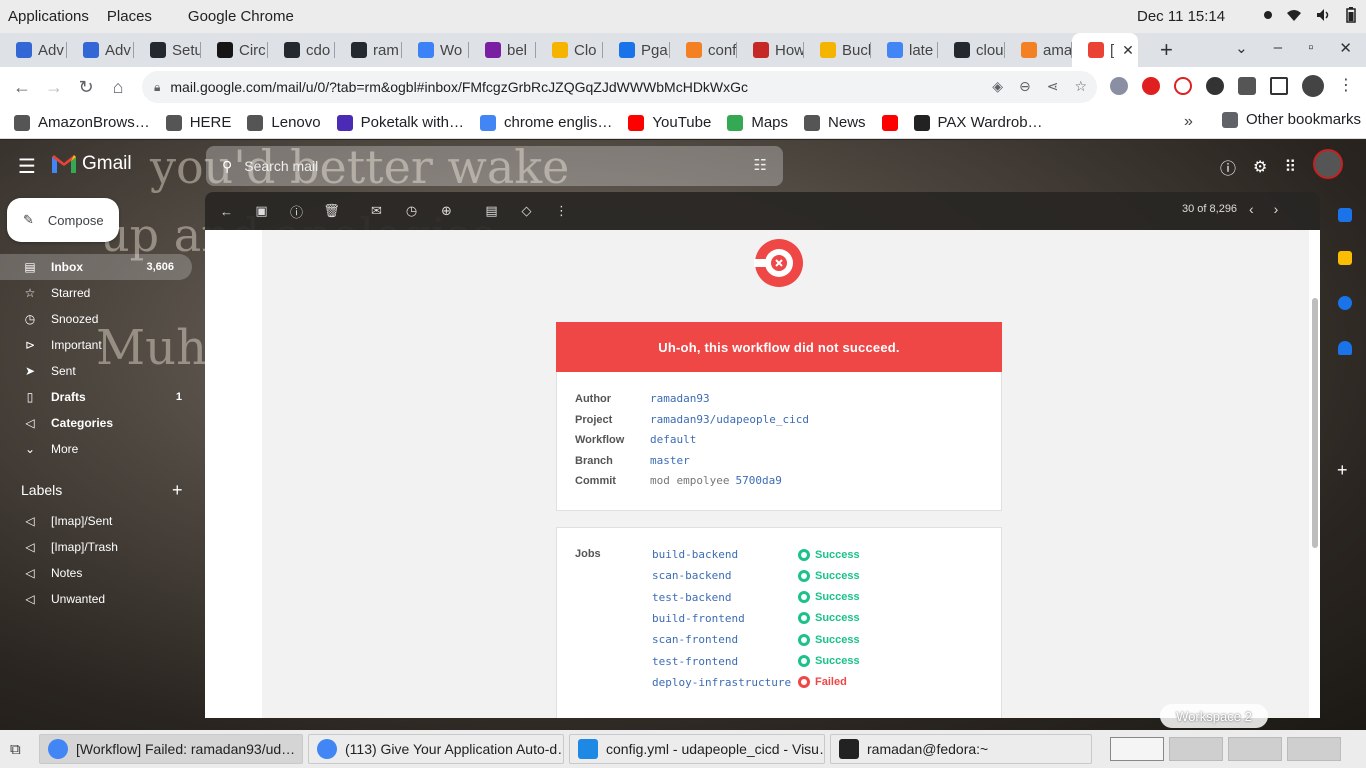 The width and height of the screenshot is (1366, 768). I want to click on clock: Dec 11 15:14, so click(1181, 16).